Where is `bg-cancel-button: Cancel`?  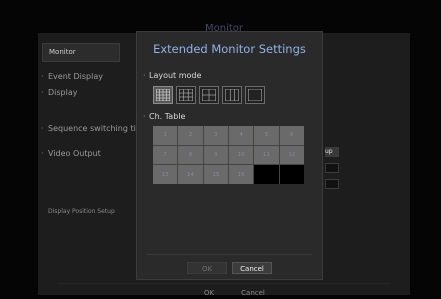
bg-cancel-button: Cancel is located at coordinates (253, 293).